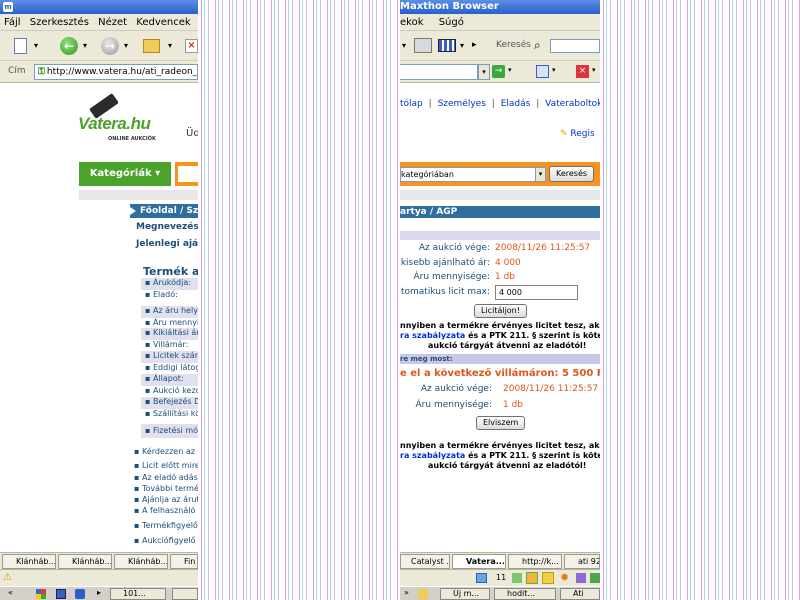  Describe the element at coordinates (564, 577) in the screenshot. I see `gear-icon: ✹` at that location.